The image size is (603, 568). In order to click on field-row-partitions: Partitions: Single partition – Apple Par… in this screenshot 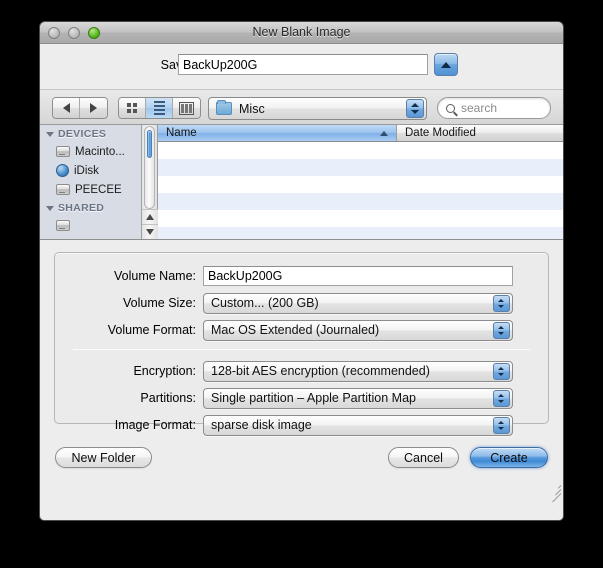, I will do `click(301, 398)`.